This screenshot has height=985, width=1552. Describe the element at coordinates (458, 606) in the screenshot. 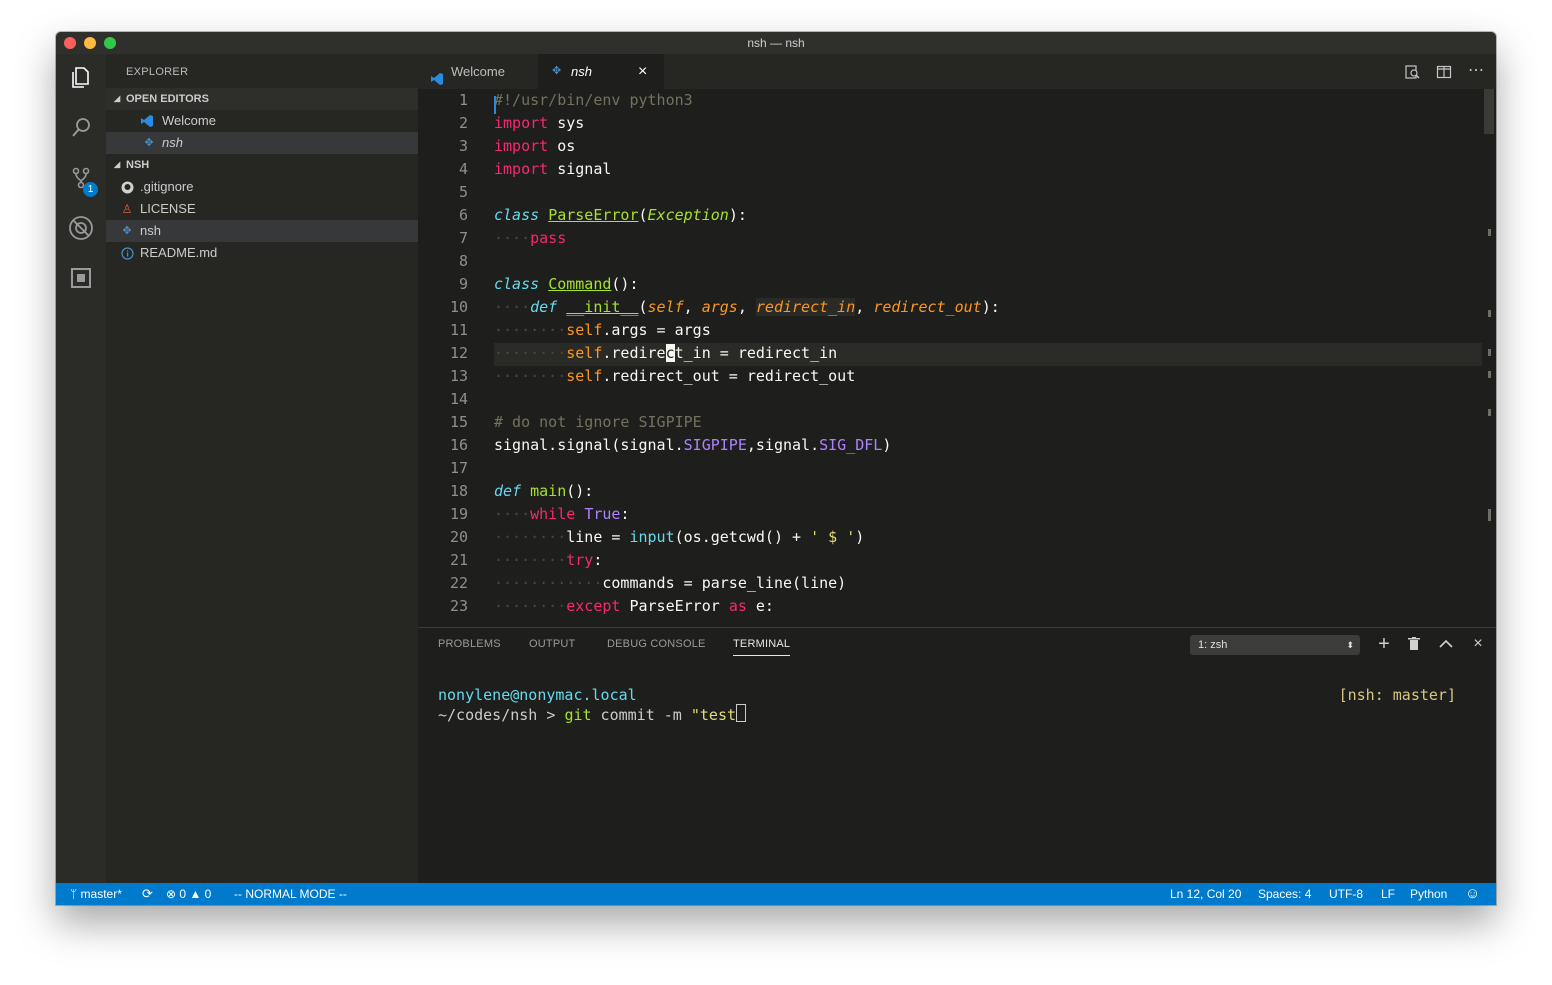

I see `line-number: 23` at that location.